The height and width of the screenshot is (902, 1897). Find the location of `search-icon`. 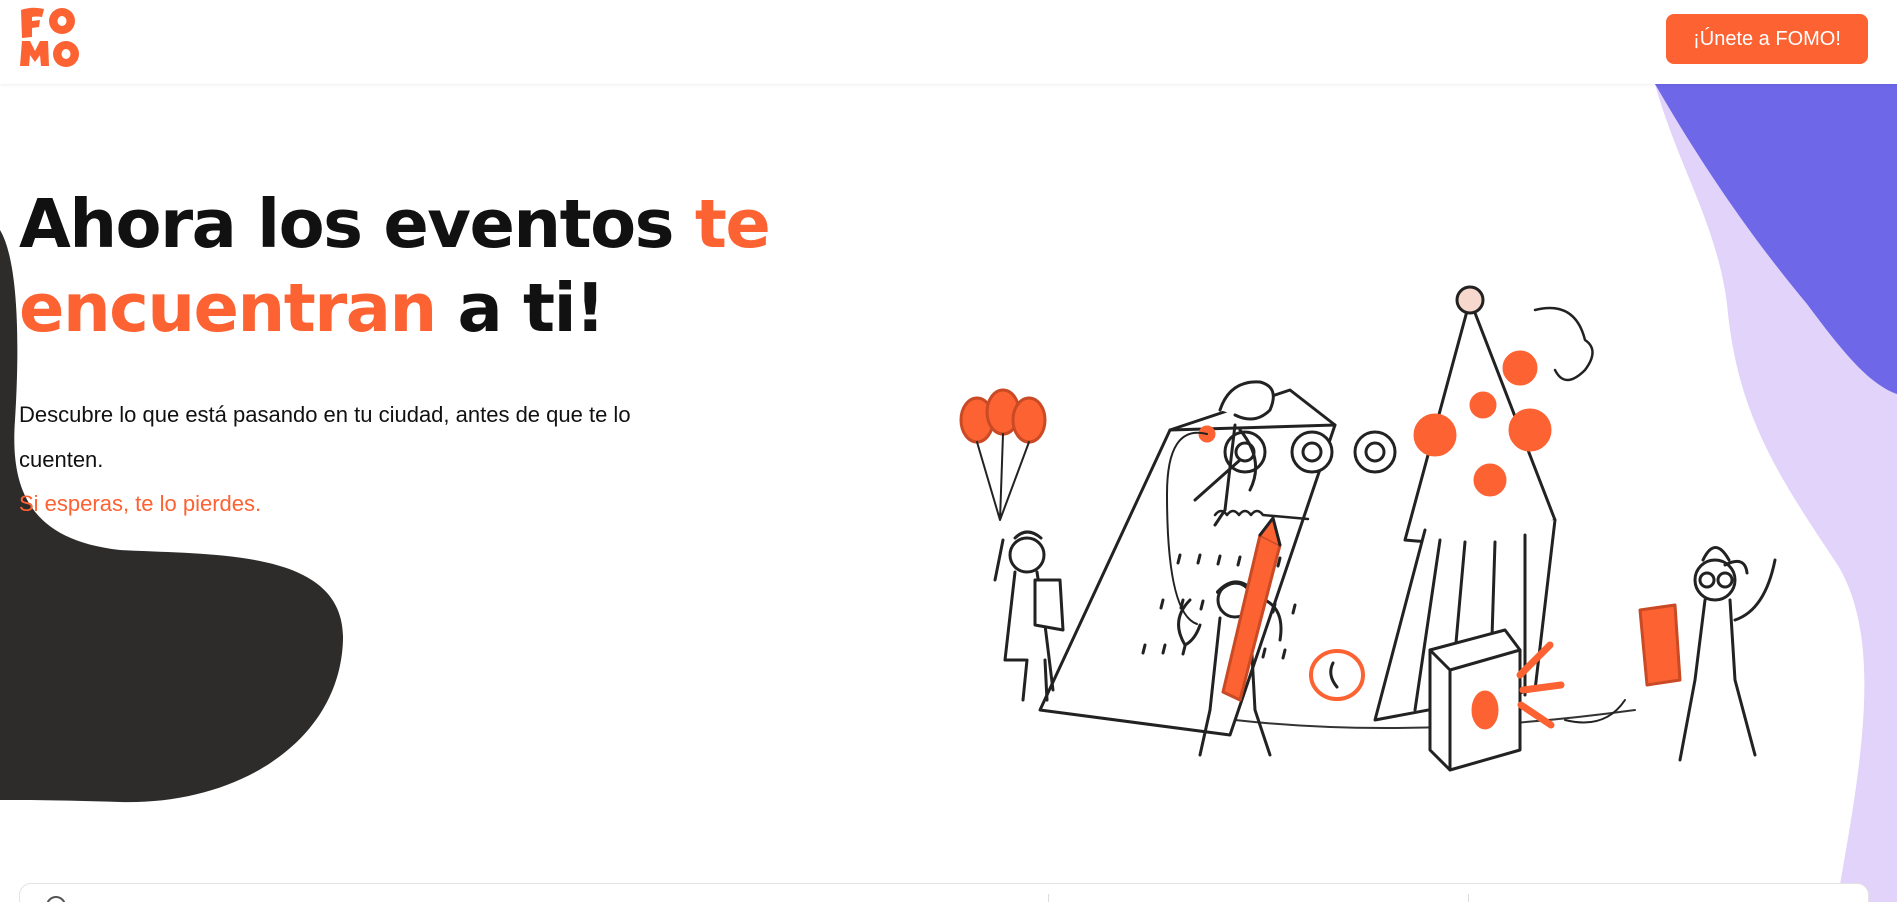

search-icon is located at coordinates (56, 899).